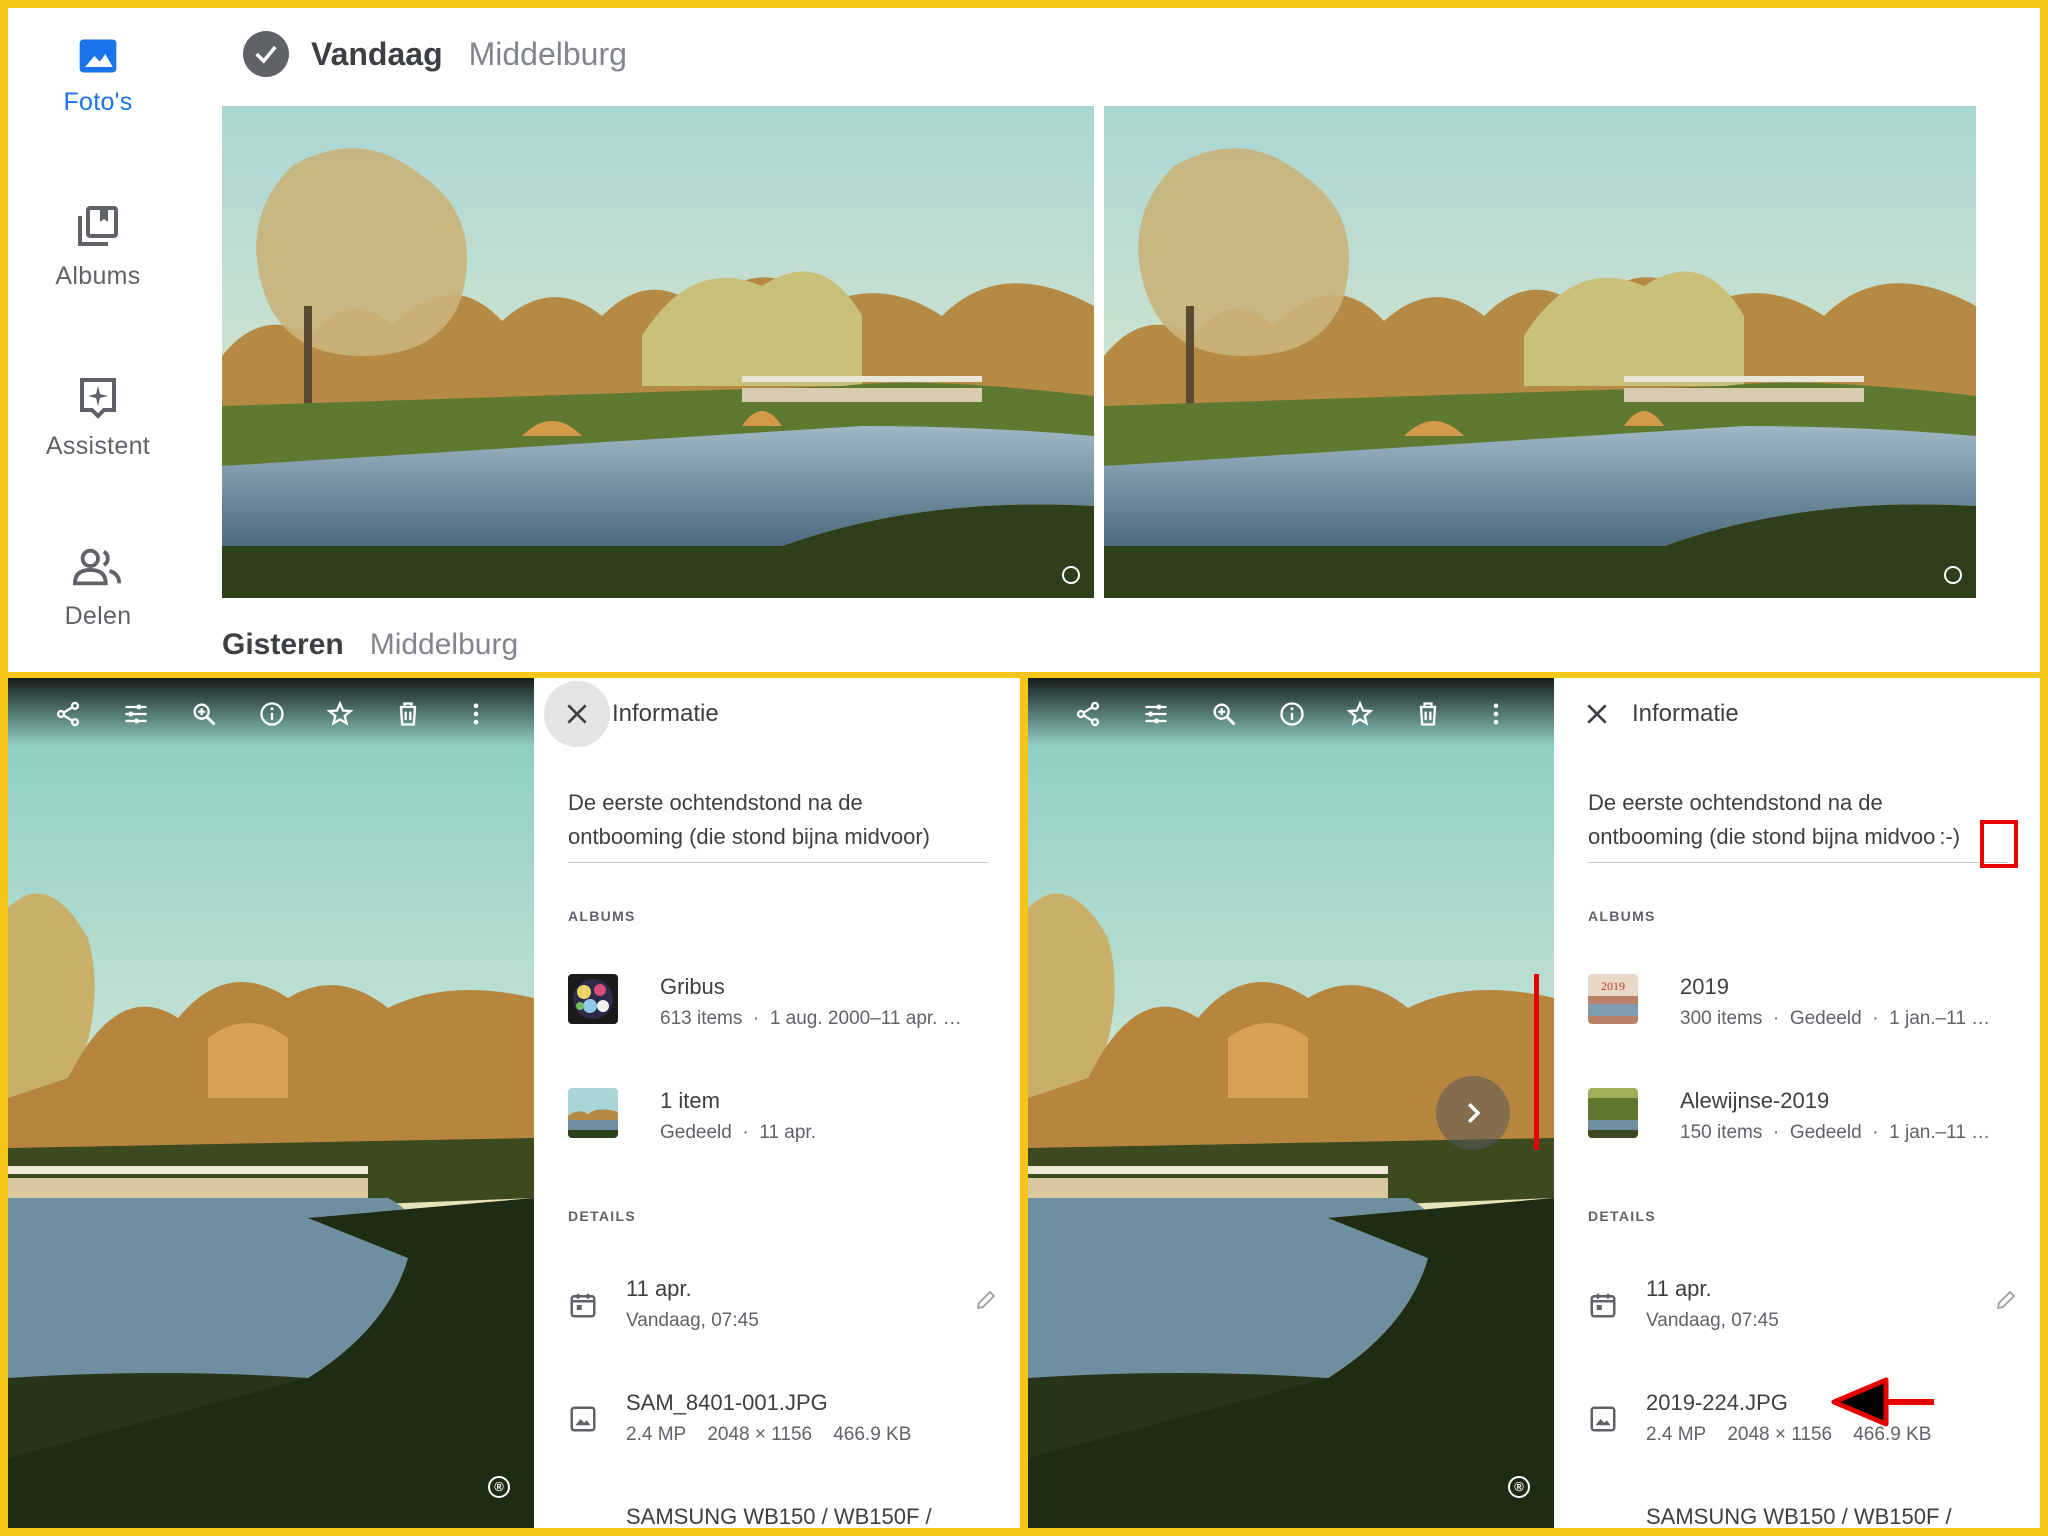 This screenshot has width=2048, height=1536. I want to click on album-meta: Gedeeld · 11 apr., so click(738, 1132).